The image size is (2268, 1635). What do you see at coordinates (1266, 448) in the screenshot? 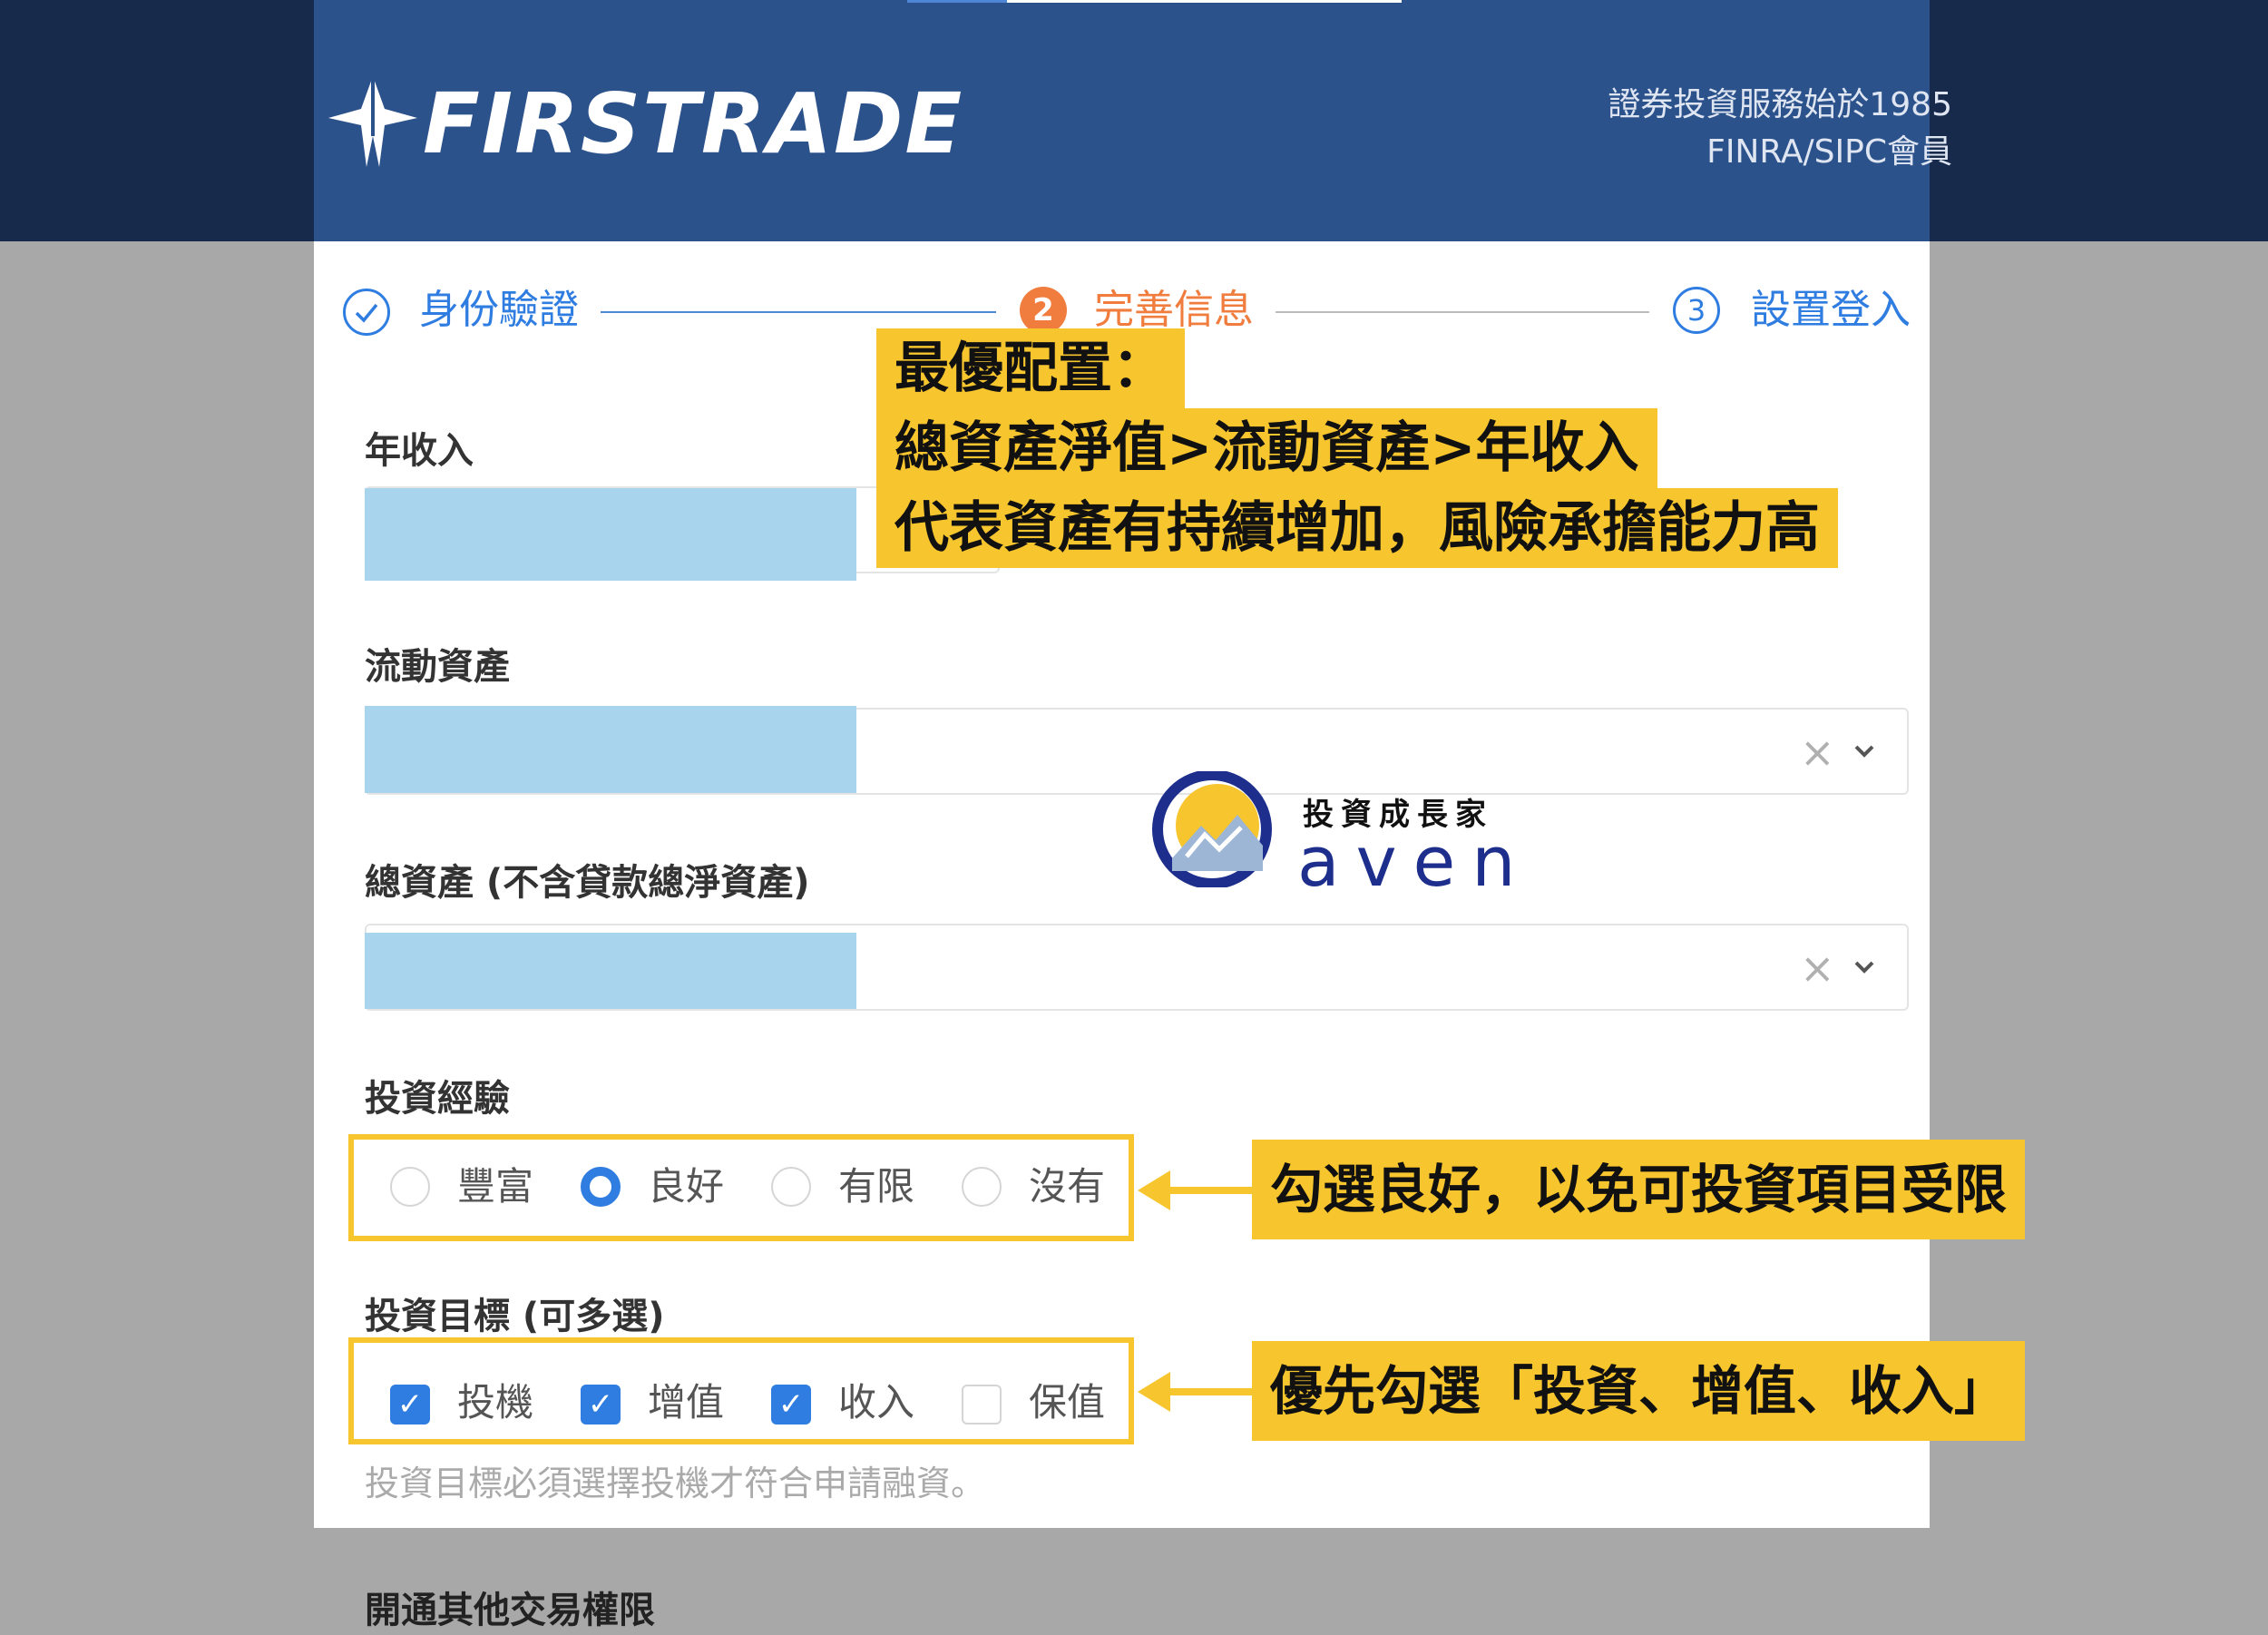
I see `annotation-top-line-2: 總資產淨值>流動資產>年收入` at bounding box center [1266, 448].